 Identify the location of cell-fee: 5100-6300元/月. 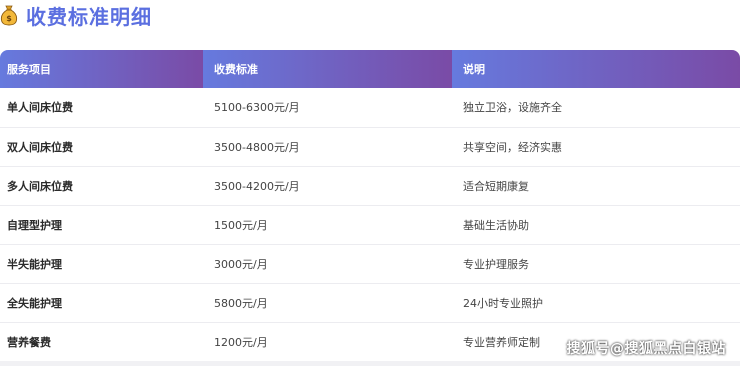
(257, 108).